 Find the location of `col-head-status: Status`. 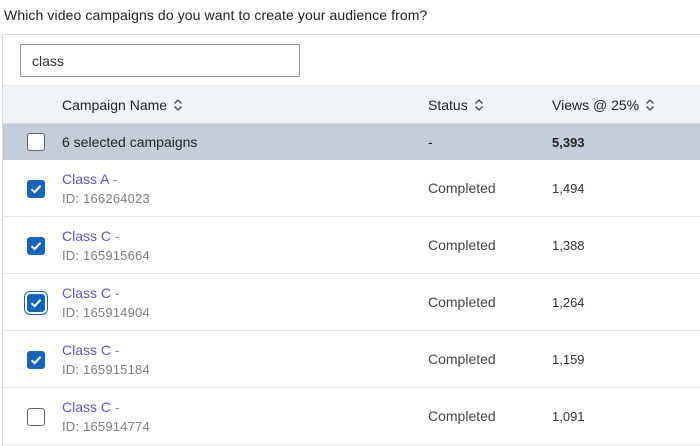

col-head-status: Status is located at coordinates (456, 105).